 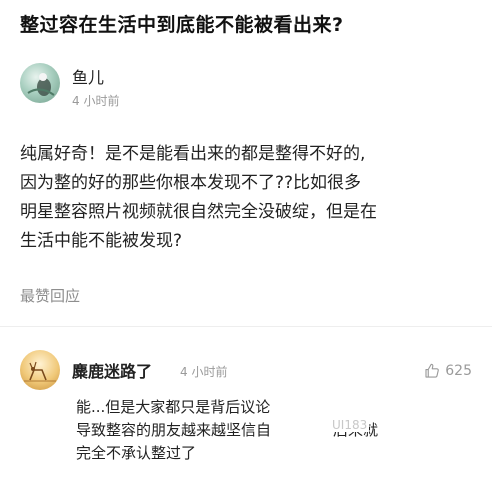 What do you see at coordinates (173, 407) in the screenshot?
I see `comment-line: 能...但是大家都只是背后议论` at bounding box center [173, 407].